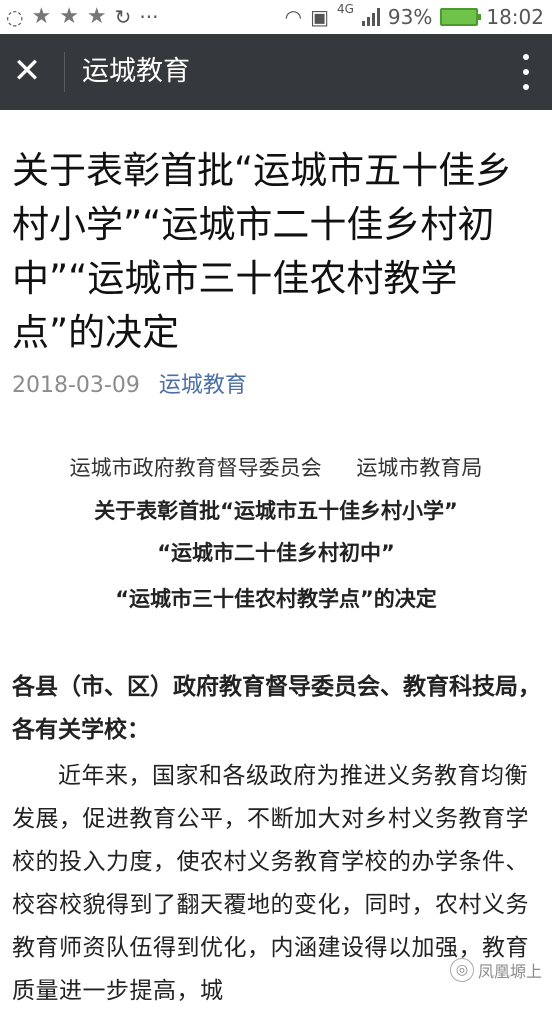 The height and width of the screenshot is (1013, 552). Describe the element at coordinates (276, 17) in the screenshot. I see `status-bar: ◌ ★ ★ ★ ↻ ··· ◠ ▣ 4G 93% 18:02` at that location.